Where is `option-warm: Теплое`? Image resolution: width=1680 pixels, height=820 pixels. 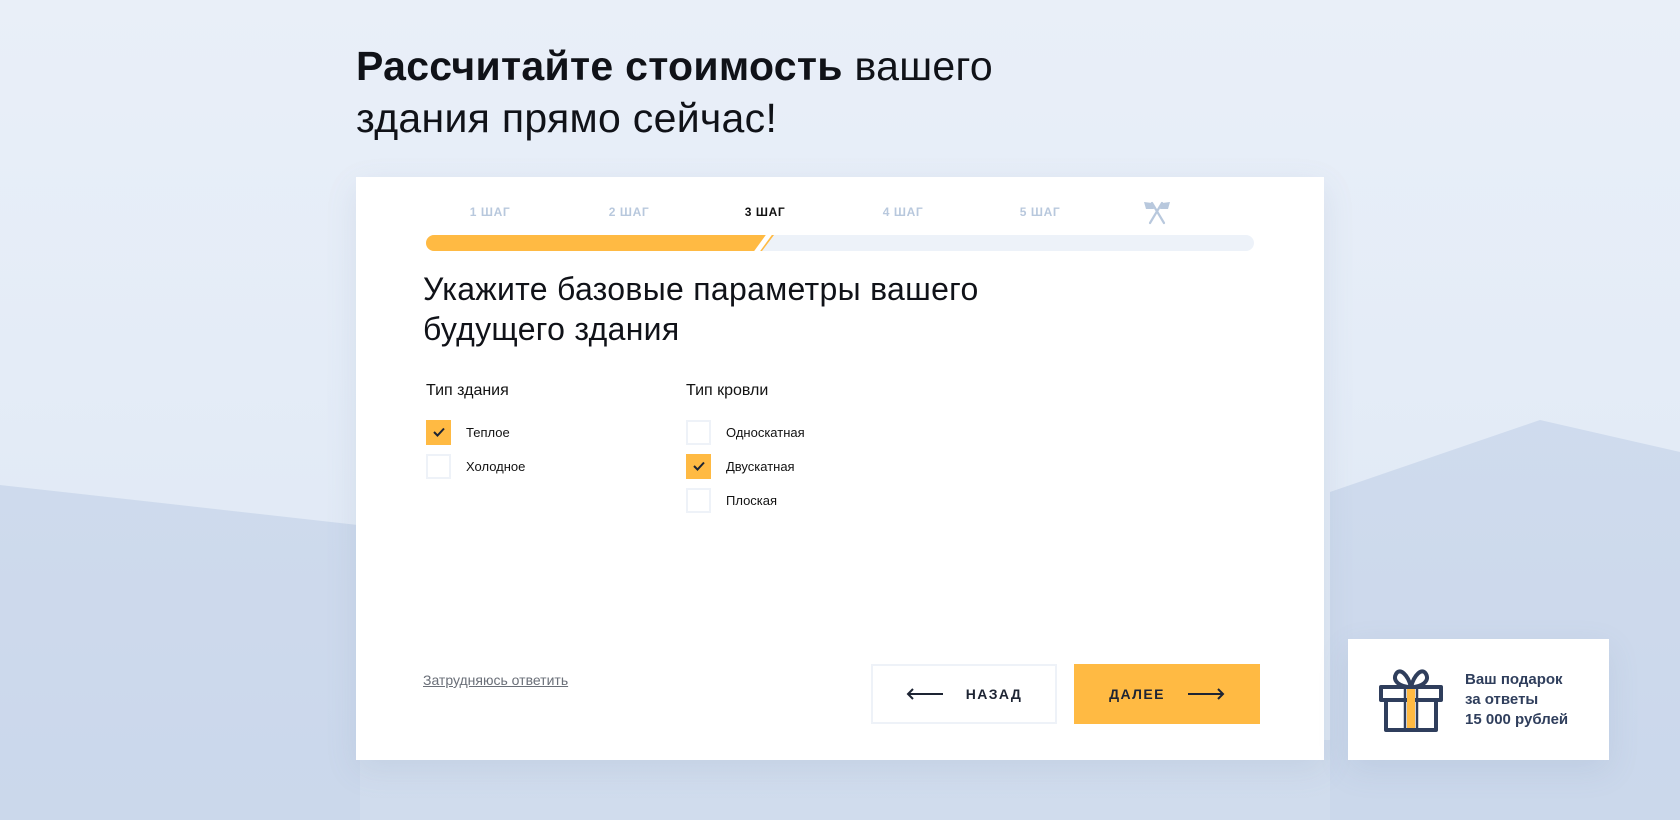 option-warm: Теплое is located at coordinates (475, 432).